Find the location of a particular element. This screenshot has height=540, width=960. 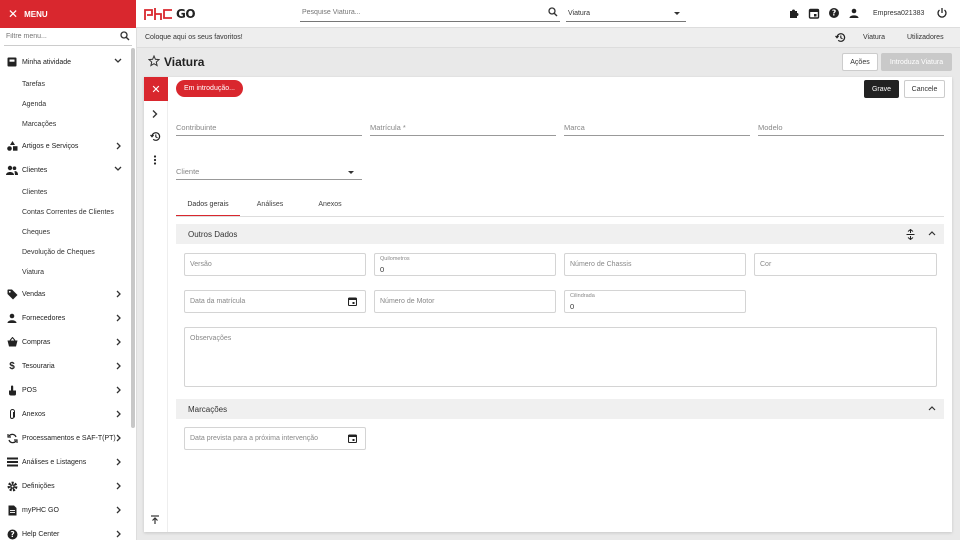

acoes-button: Ações is located at coordinates (860, 62).